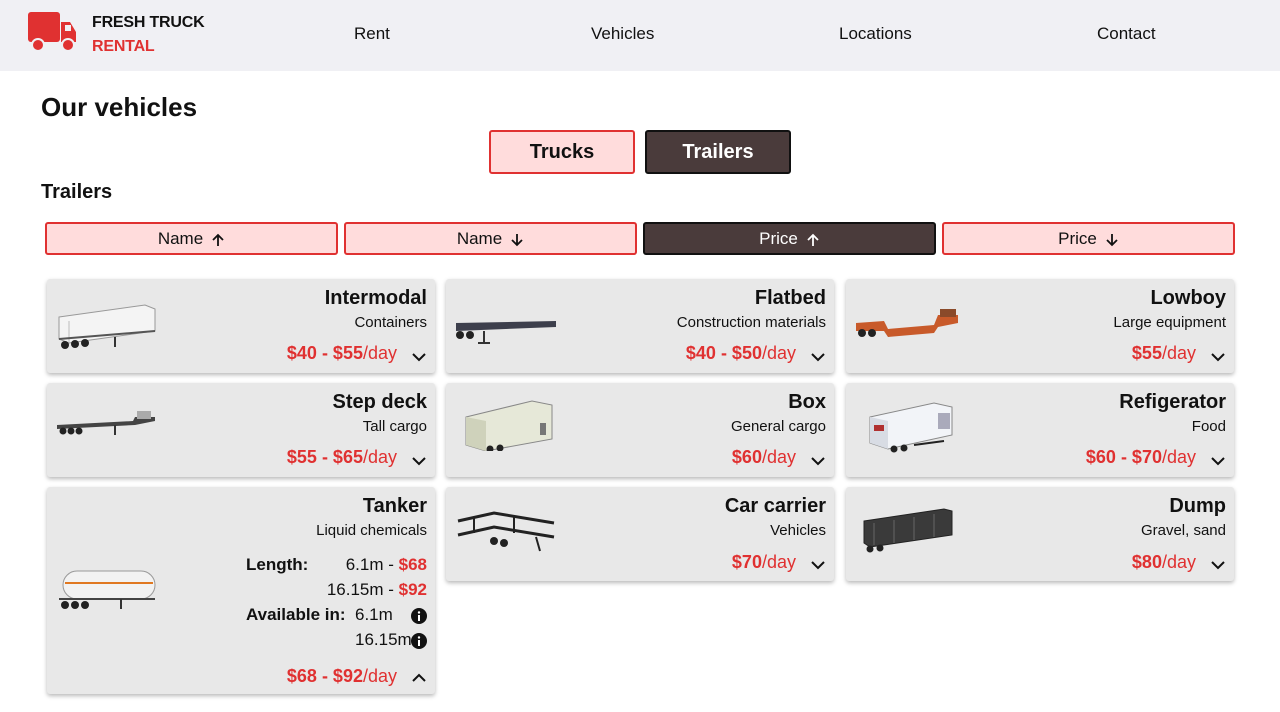 The image size is (1280, 712). I want to click on trucks-button: Trucks, so click(562, 152).